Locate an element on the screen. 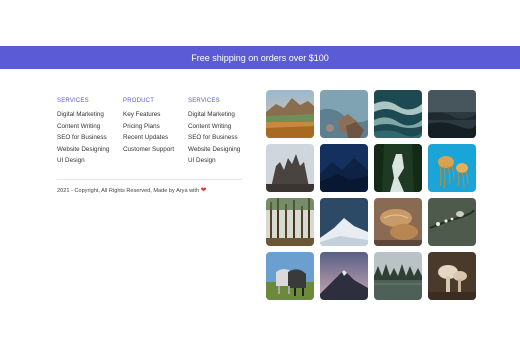 This screenshot has height=341, width=520. pine-forest-photo is located at coordinates (290, 222).